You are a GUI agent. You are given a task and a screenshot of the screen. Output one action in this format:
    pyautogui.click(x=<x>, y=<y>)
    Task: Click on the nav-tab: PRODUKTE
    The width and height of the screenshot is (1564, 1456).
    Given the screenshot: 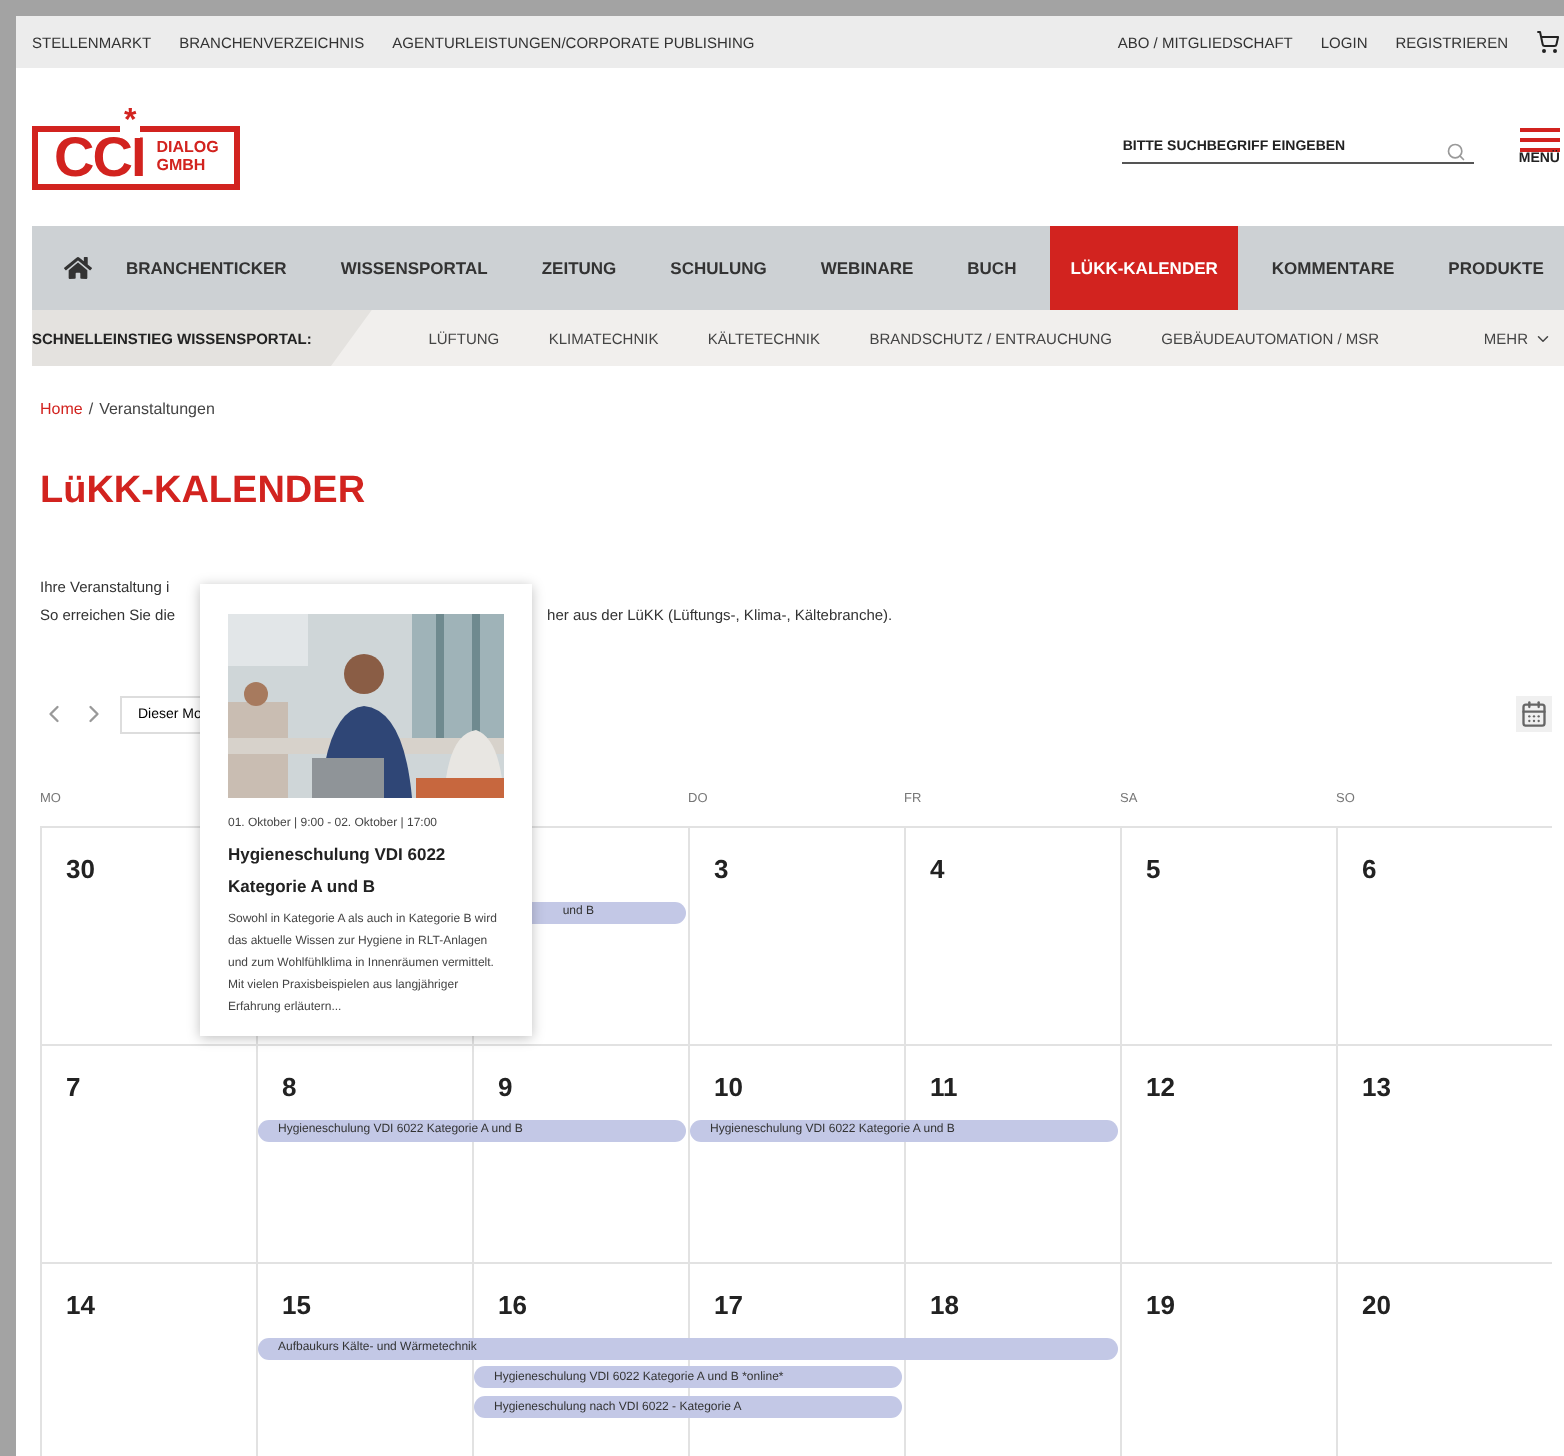 What is the action you would take?
    pyautogui.click(x=1496, y=268)
    